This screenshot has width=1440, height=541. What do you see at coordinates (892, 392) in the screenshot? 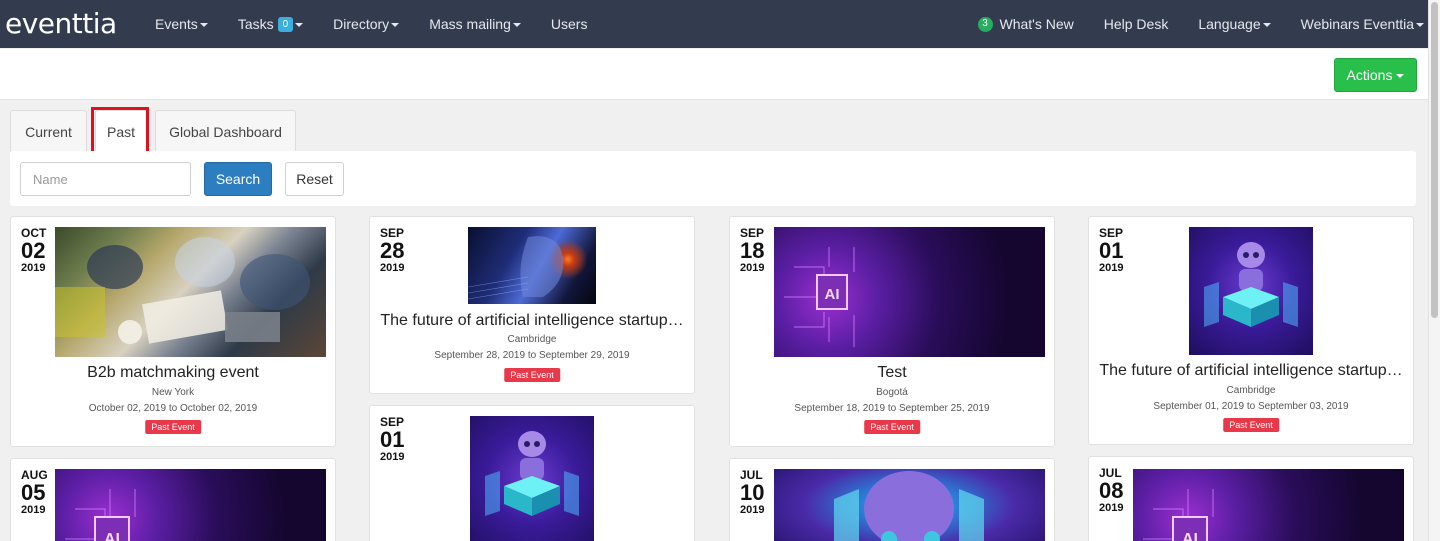
I see `event-city: Bogotá` at bounding box center [892, 392].